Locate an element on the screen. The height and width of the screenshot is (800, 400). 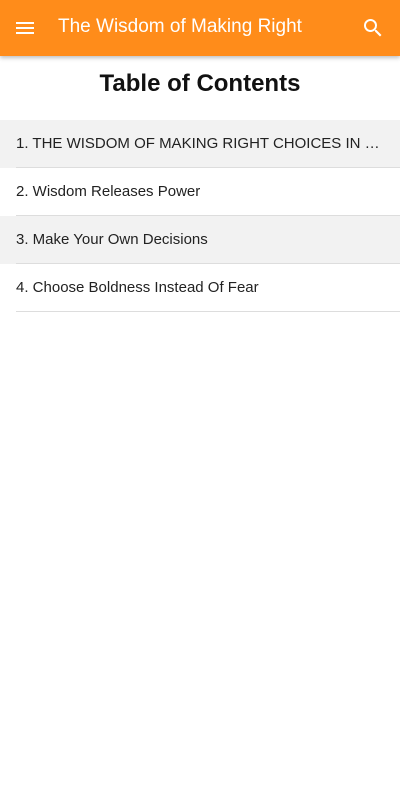
search-icon is located at coordinates (373, 28).